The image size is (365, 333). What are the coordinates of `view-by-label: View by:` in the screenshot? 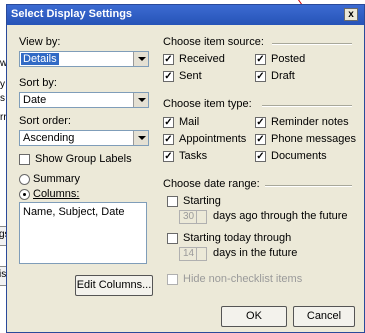 It's located at (40, 42).